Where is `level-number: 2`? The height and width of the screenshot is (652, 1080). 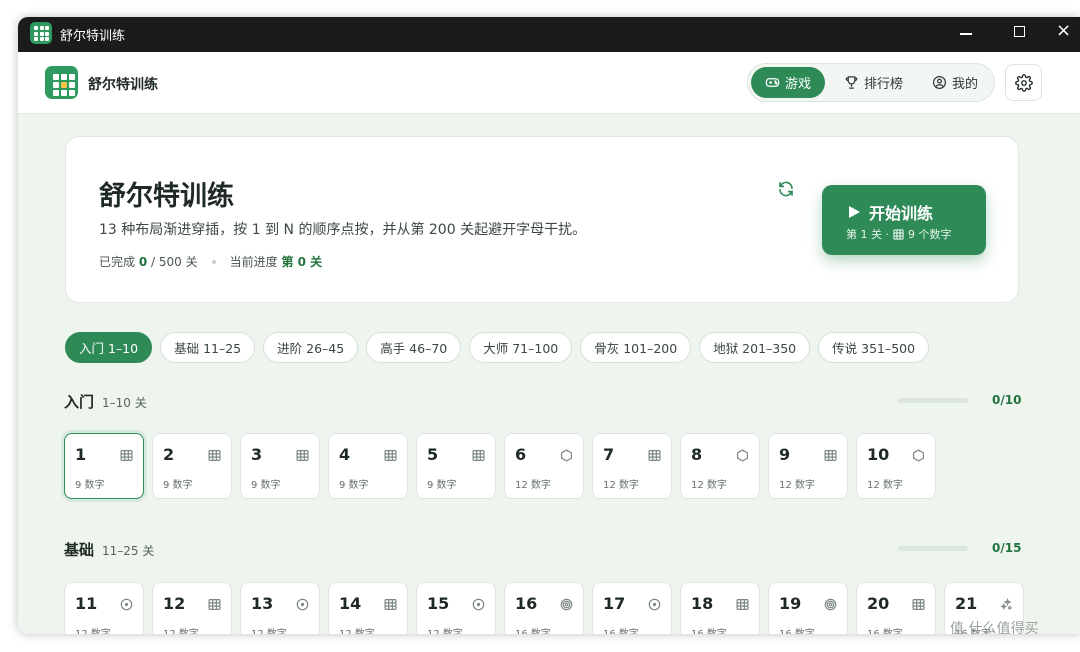
level-number: 2 is located at coordinates (169, 454).